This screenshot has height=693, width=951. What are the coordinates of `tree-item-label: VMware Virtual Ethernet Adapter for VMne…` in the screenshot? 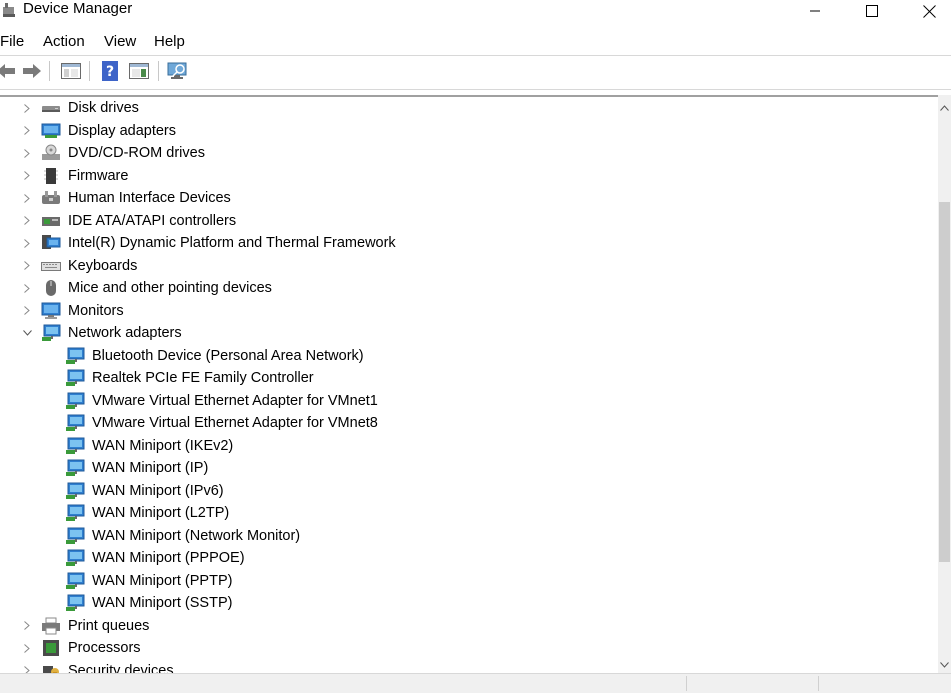 It's located at (235, 423).